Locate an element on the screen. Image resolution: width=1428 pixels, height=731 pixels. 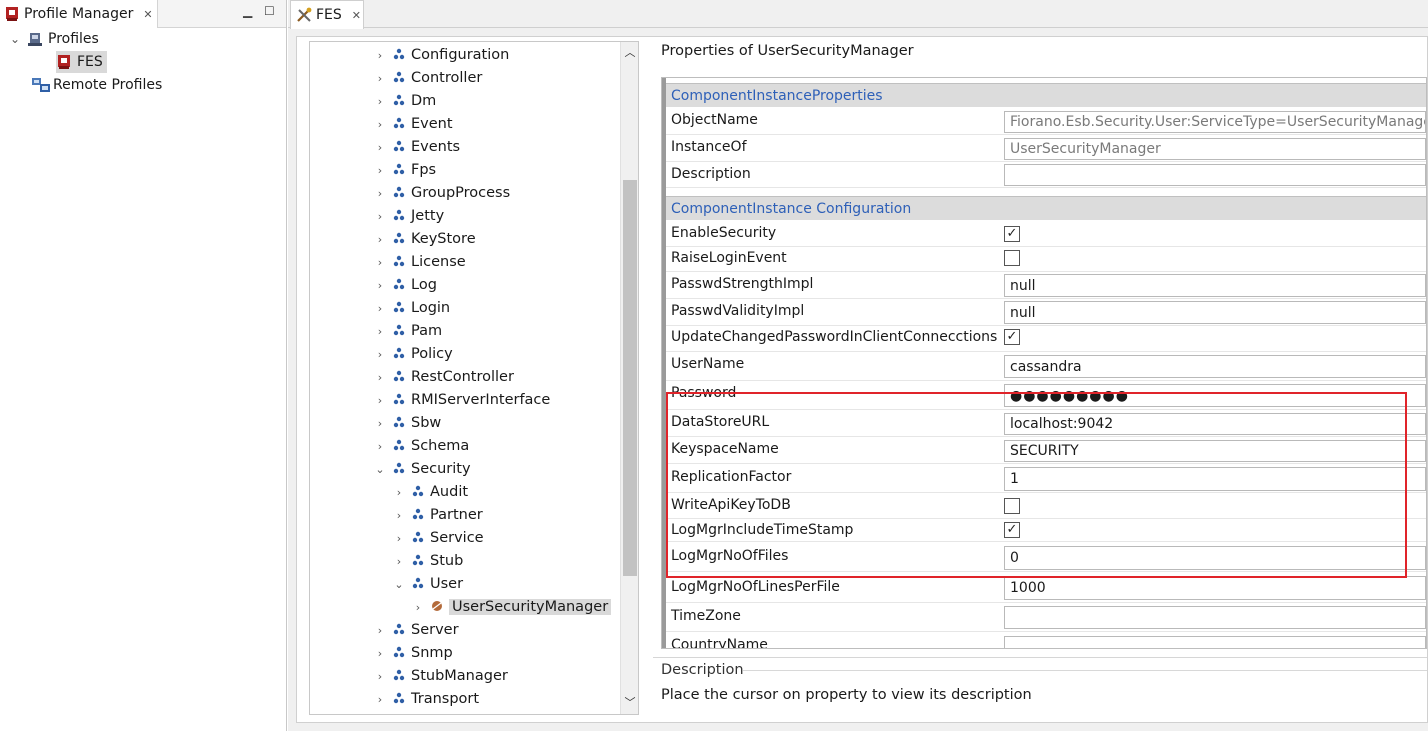
countryname-field is located at coordinates (1215, 642).